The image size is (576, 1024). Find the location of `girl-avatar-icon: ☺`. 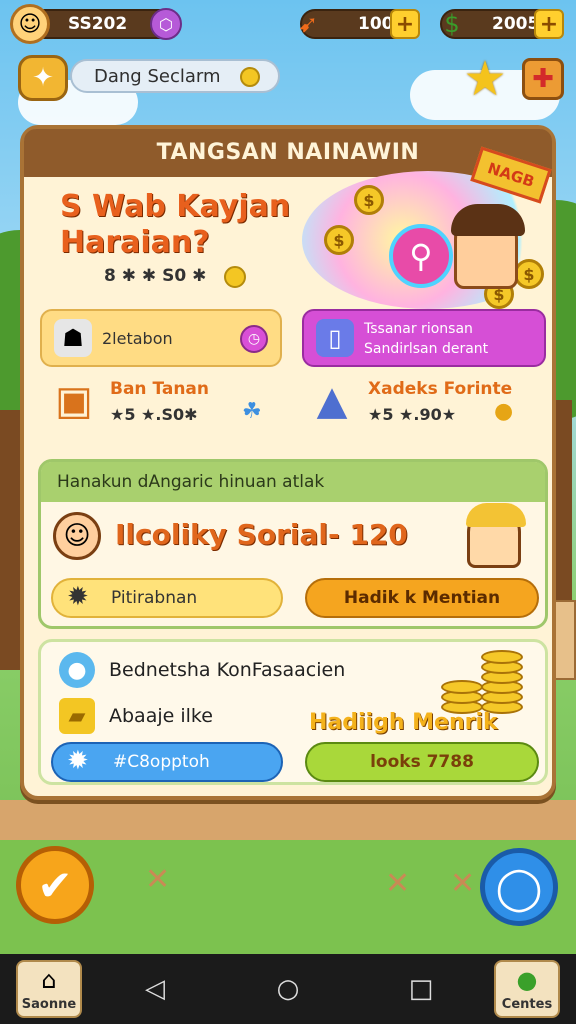

girl-avatar-icon: ☺ is located at coordinates (77, 536).